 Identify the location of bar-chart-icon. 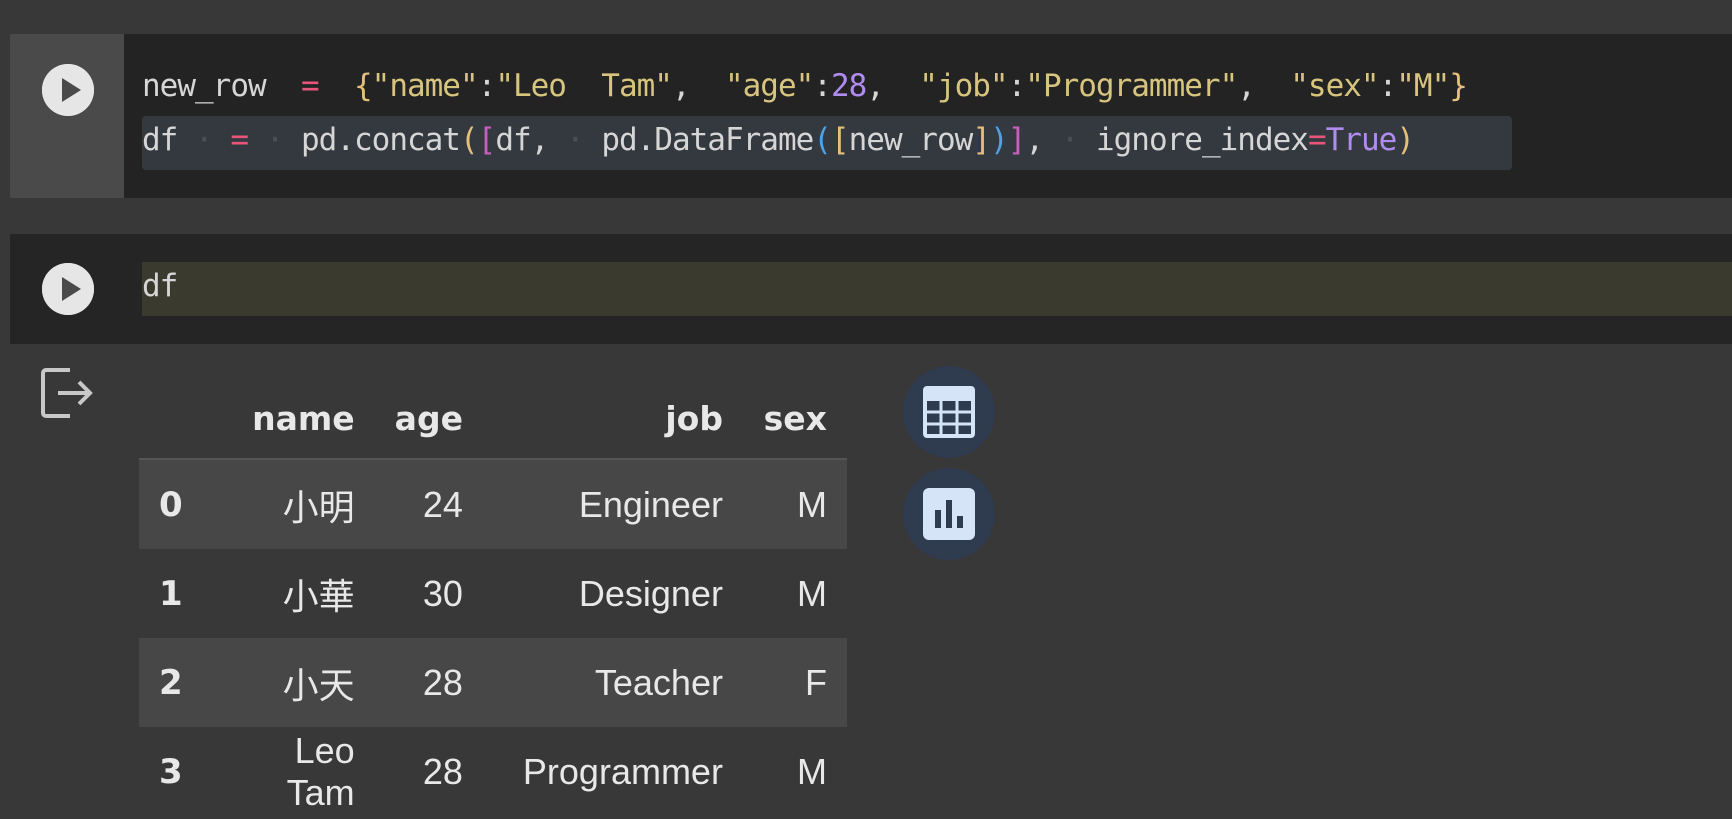
(949, 514).